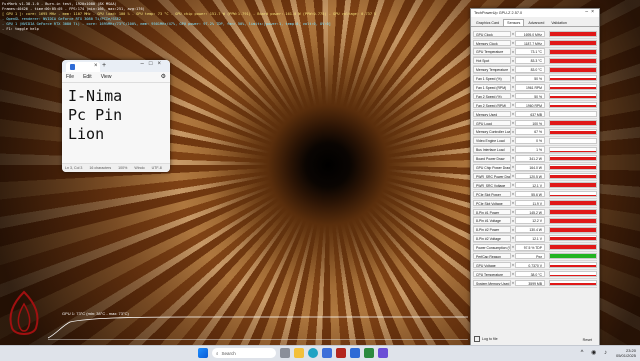 Image resolution: width=640 pixels, height=361 pixels. Describe the element at coordinates (492, 69) in the screenshot. I see `sensor-label: Memory Temperature` at that location.